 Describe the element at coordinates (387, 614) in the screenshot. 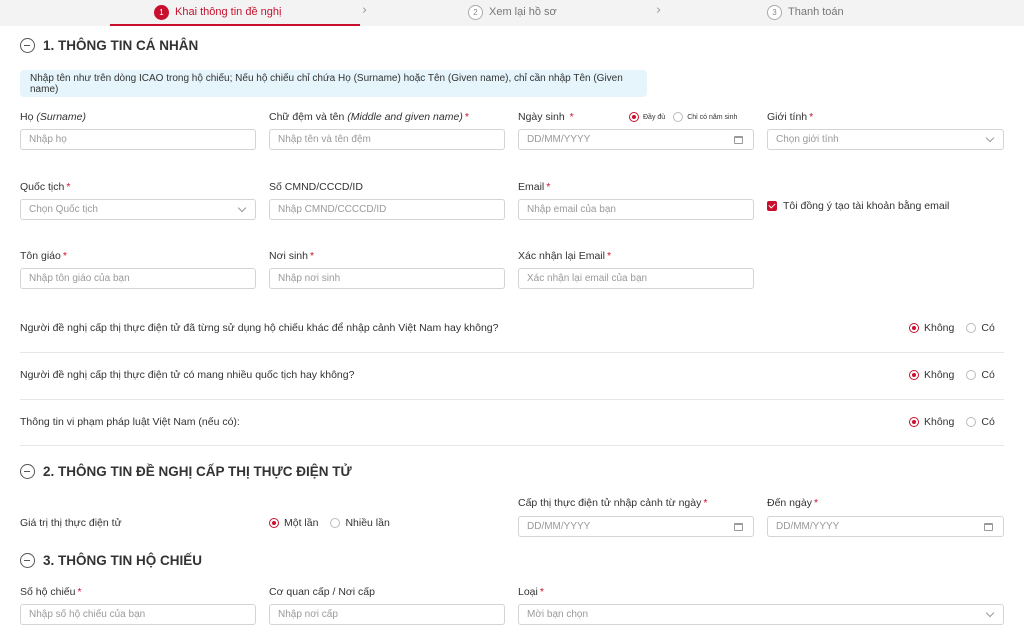

I see `issuer-input: Nhập nơi cấp` at that location.